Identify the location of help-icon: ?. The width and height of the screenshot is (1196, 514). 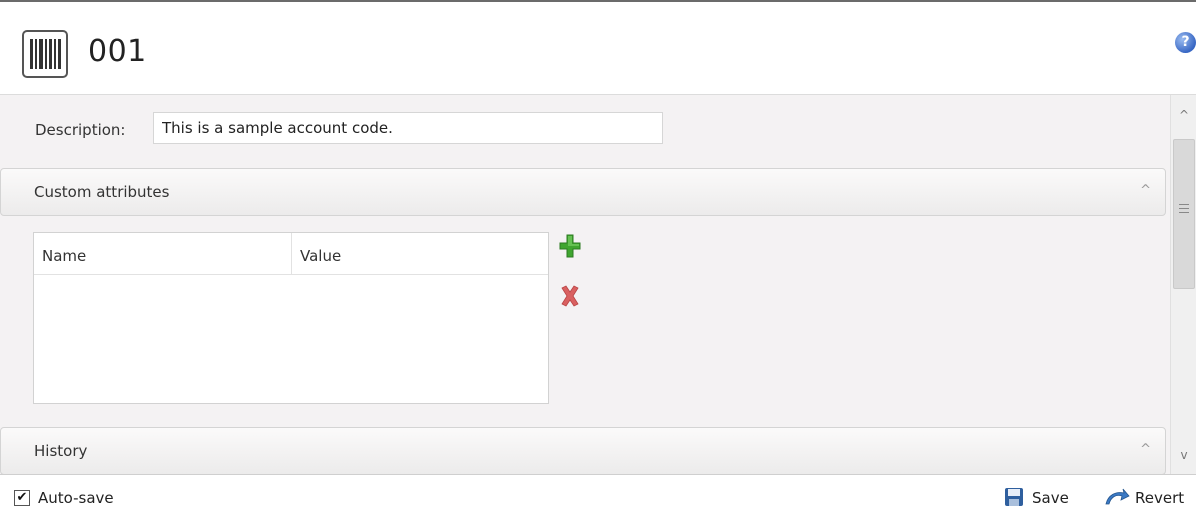
(1185, 42).